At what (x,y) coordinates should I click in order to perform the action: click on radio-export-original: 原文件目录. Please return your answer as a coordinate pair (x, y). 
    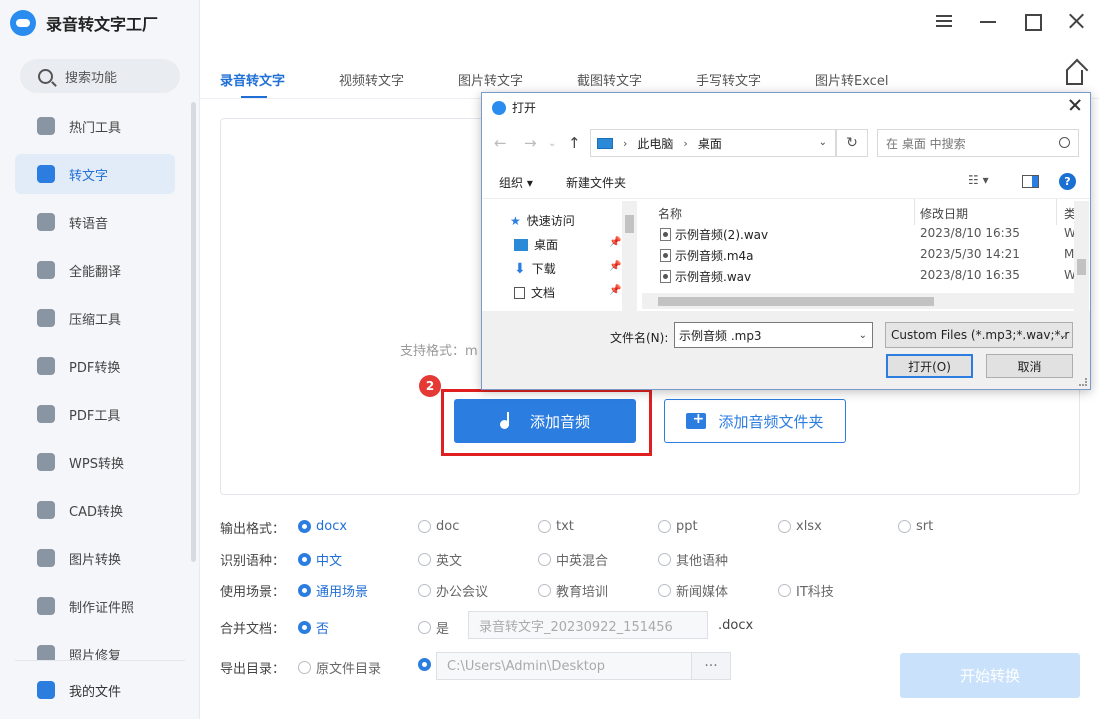
    Looking at the image, I should click on (339, 667).